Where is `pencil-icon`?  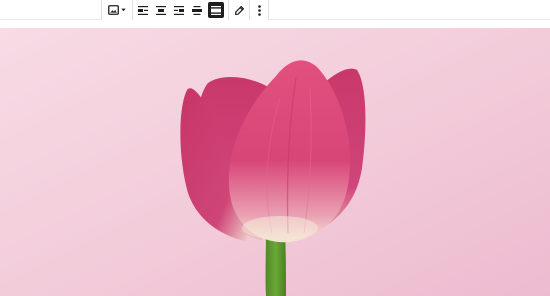 pencil-icon is located at coordinates (239, 10).